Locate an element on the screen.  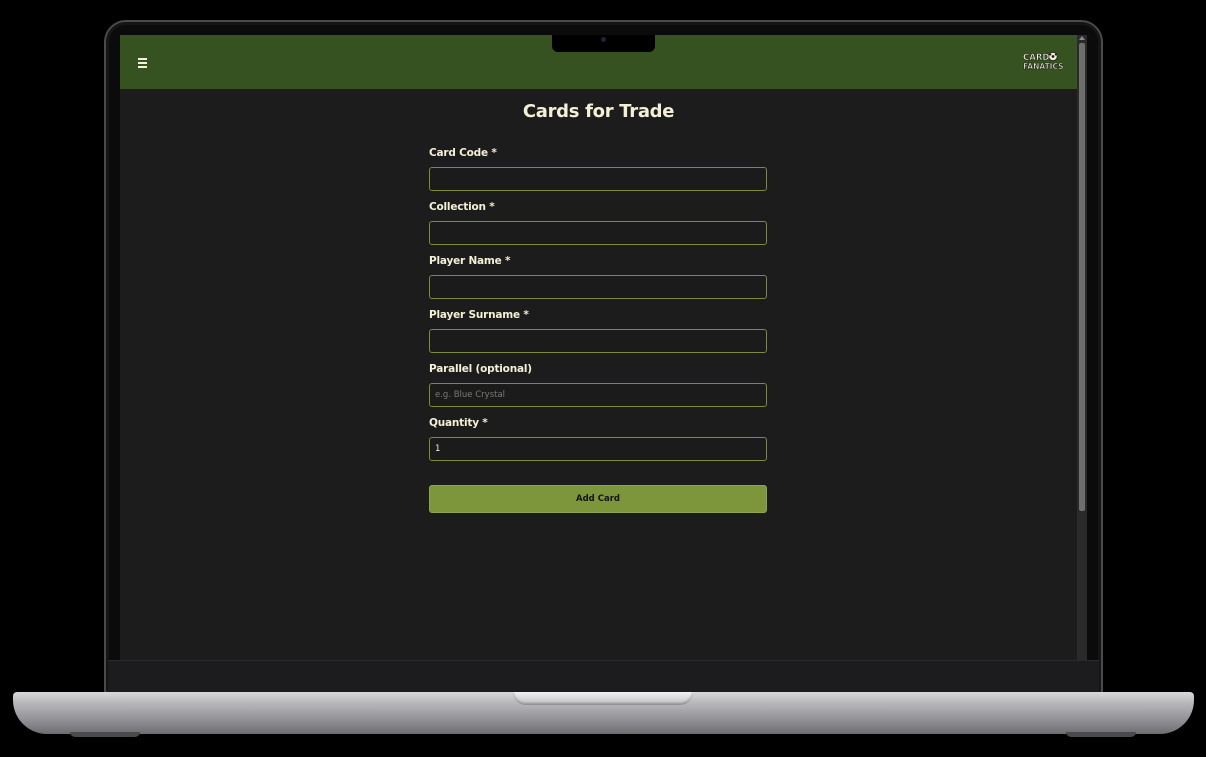
collection-label: Collection * is located at coordinates (462, 207).